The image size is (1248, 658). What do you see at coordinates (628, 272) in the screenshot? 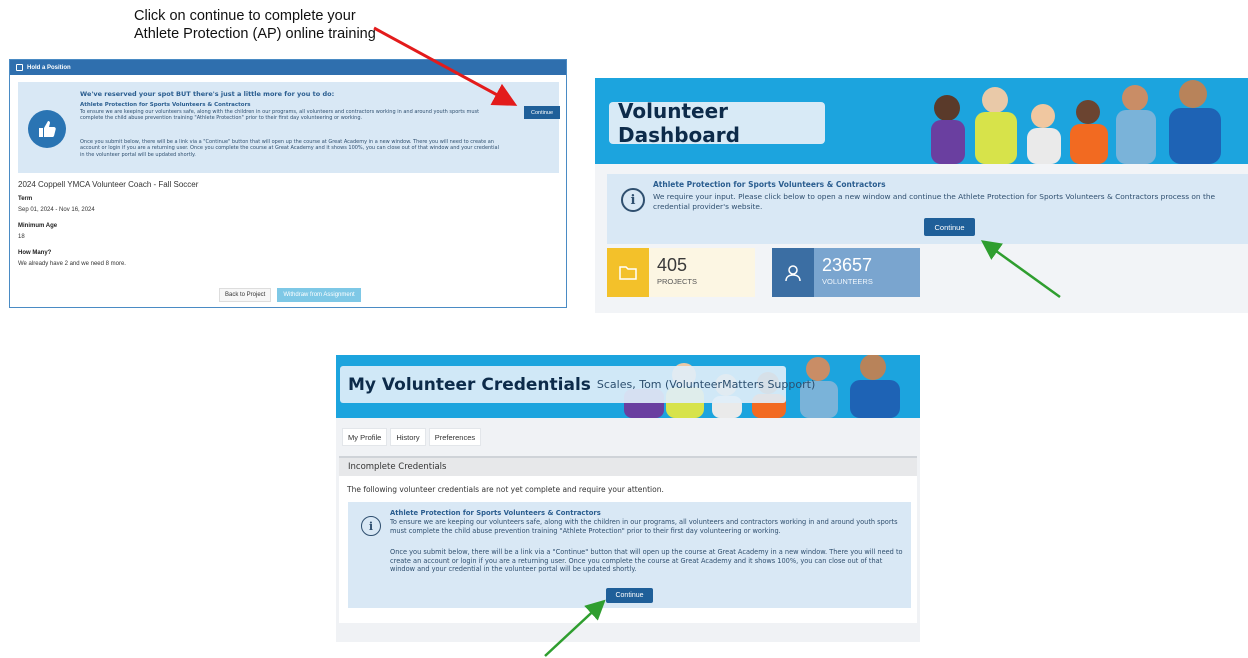
I see `folder-icon` at bounding box center [628, 272].